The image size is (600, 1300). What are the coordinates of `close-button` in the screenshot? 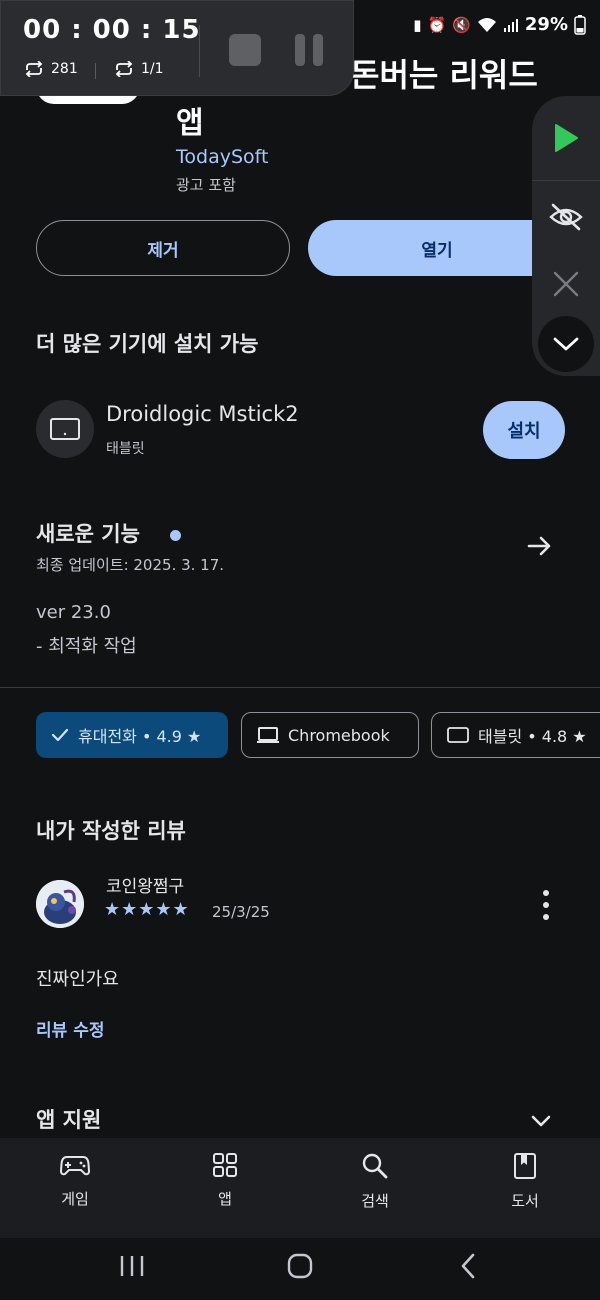 It's located at (566, 284).